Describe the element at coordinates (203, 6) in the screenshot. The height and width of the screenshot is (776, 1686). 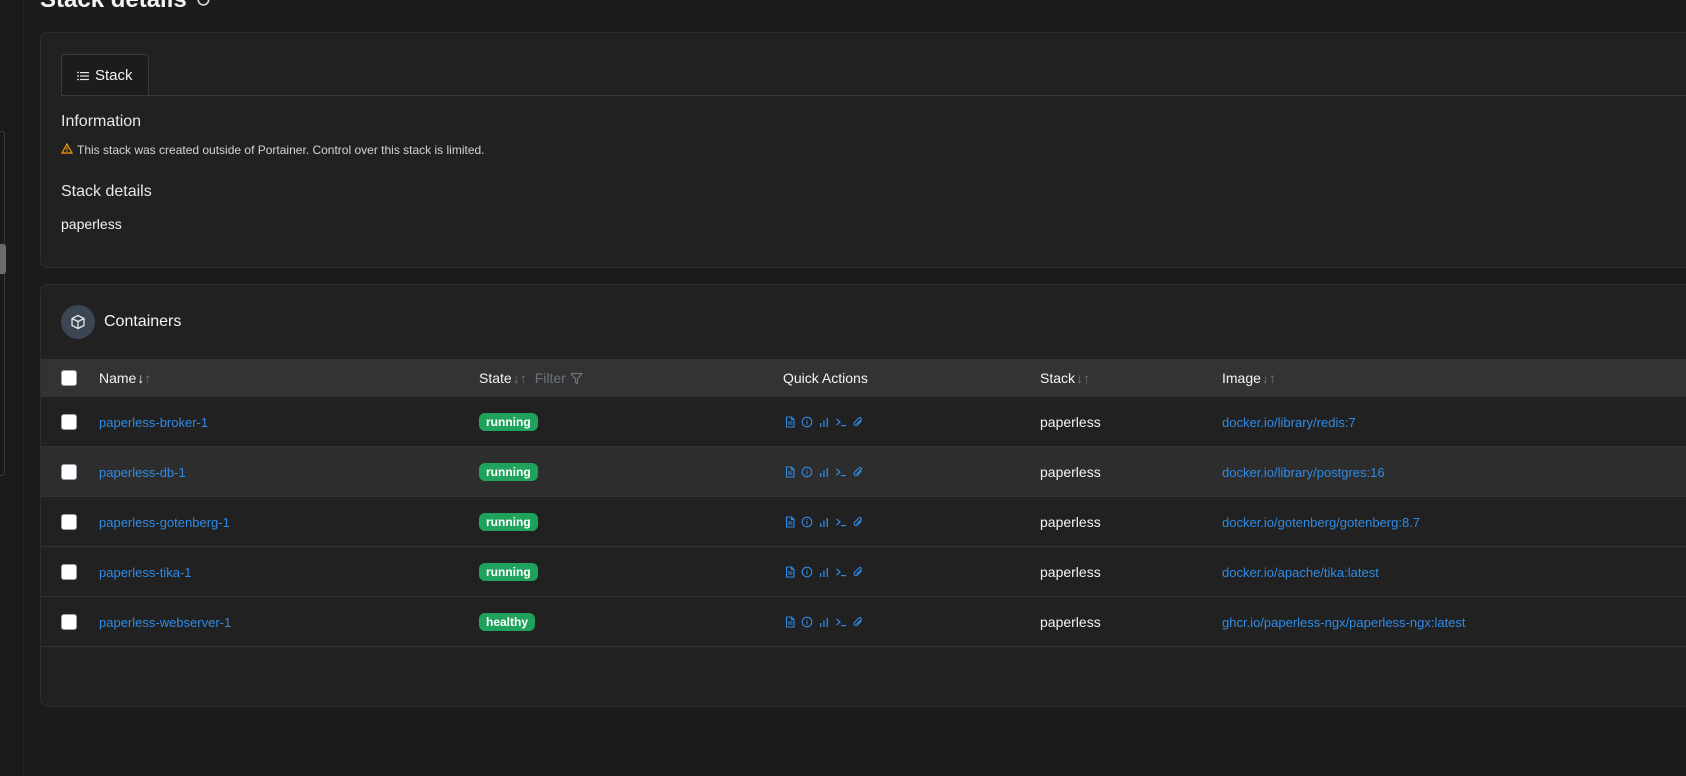
I see `refresh-icon: ↻` at that location.